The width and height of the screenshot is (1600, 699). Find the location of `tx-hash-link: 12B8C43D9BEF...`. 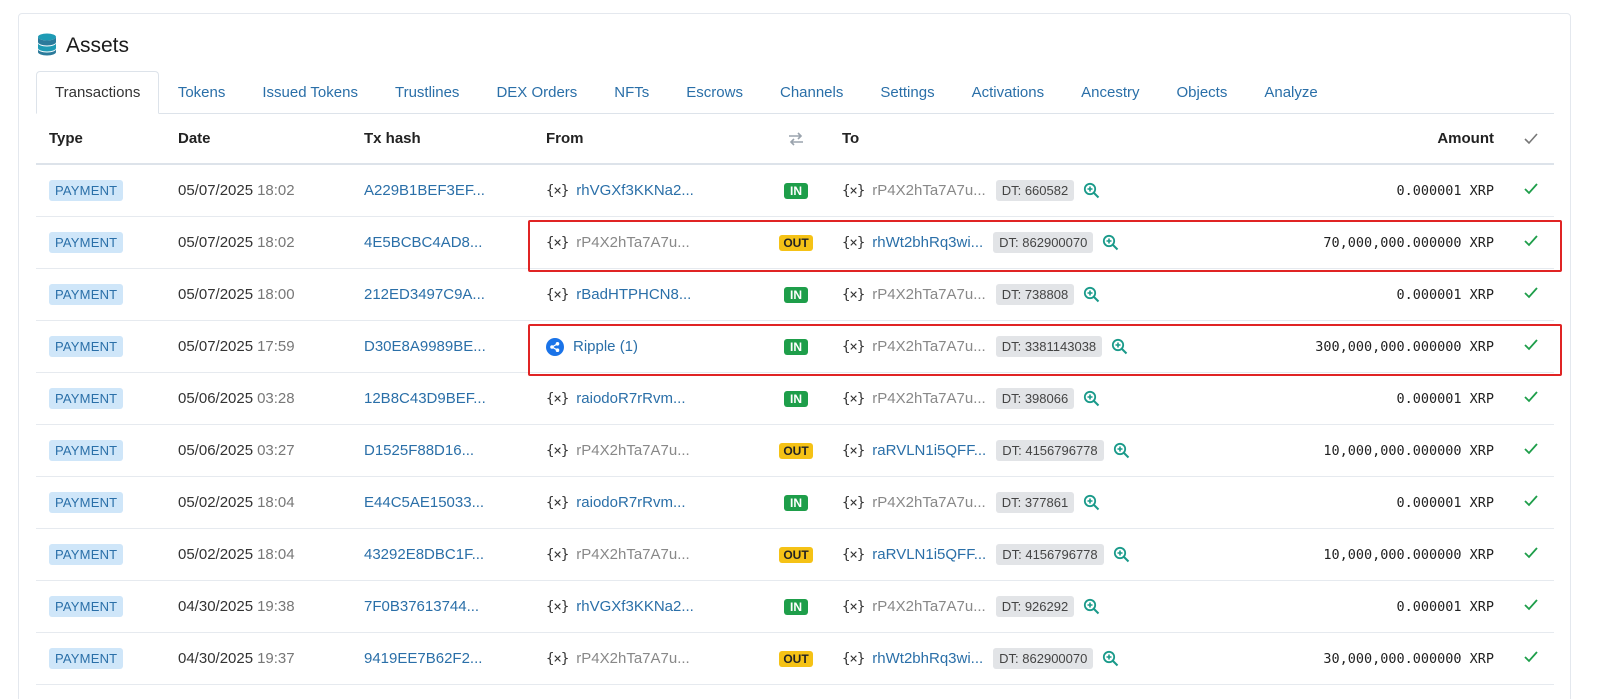

tx-hash-link: 12B8C43D9BEF... is located at coordinates (425, 398).